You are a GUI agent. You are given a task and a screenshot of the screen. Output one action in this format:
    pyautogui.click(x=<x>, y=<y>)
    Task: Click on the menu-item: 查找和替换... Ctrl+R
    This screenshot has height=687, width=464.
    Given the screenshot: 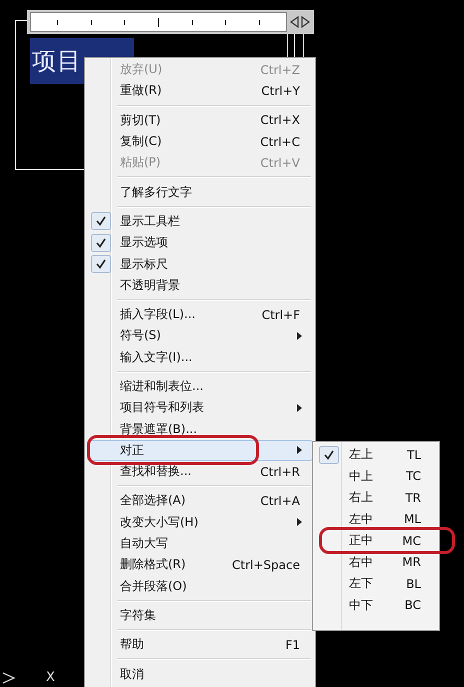 What is the action you would take?
    pyautogui.click(x=200, y=471)
    